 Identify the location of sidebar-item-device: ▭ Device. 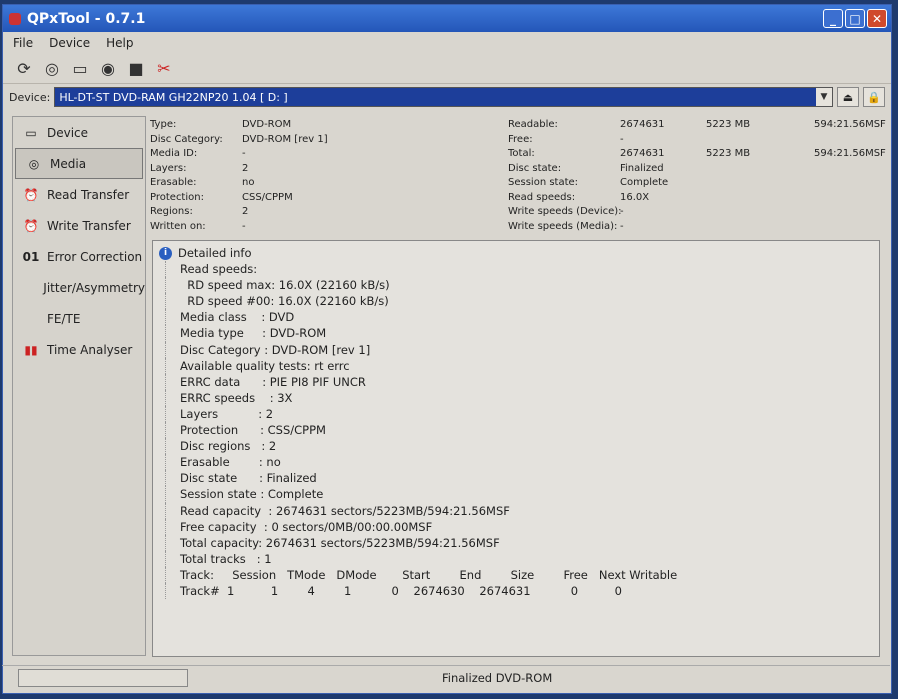
(79, 132).